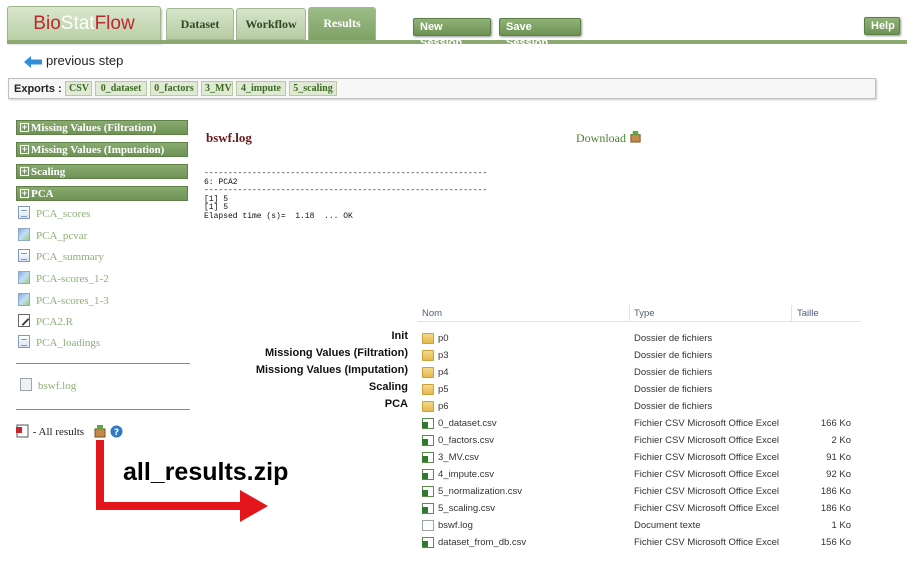 This screenshot has width=915, height=571. What do you see at coordinates (102, 193) in the screenshot?
I see `section-pca: + PCA` at bounding box center [102, 193].